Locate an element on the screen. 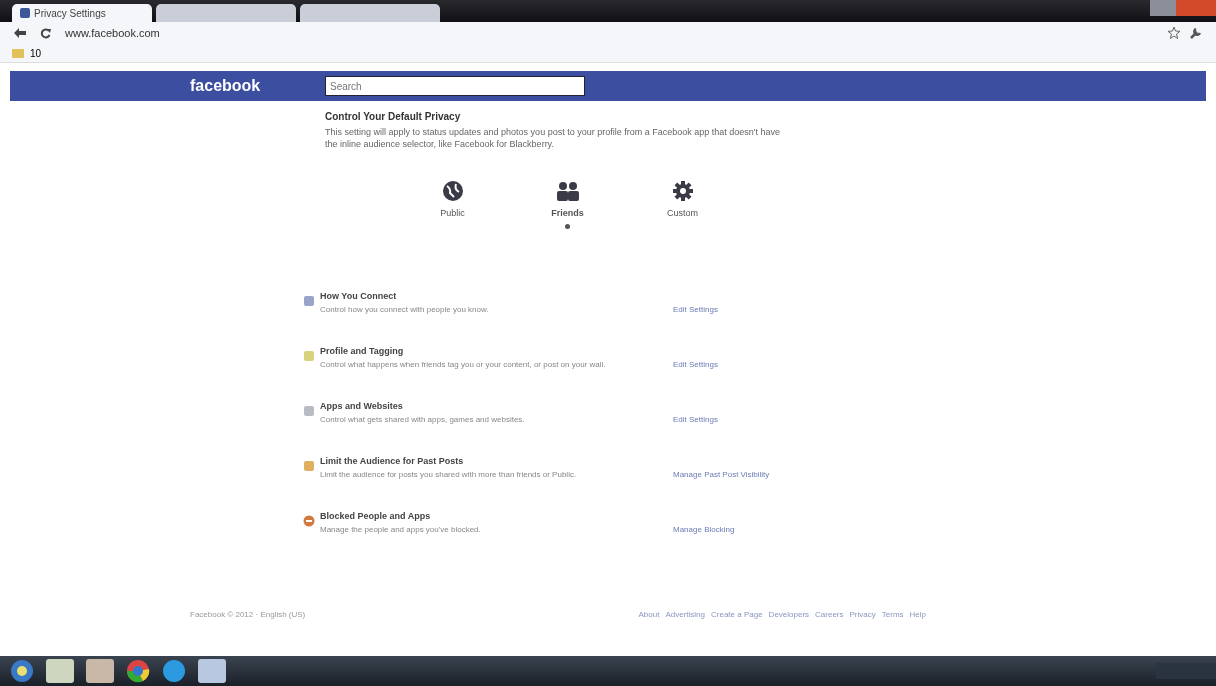  setting-description: Control what gets shared with apps, games and websites. is located at coordinates (423, 419).